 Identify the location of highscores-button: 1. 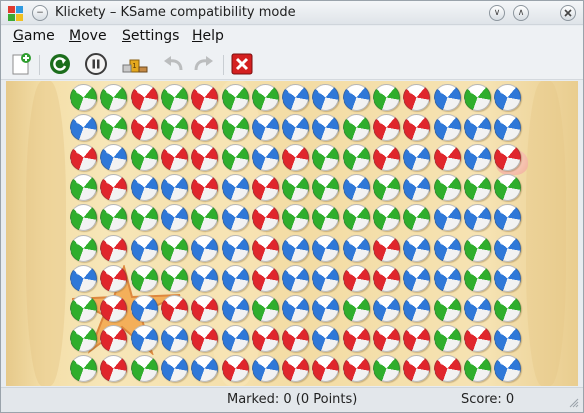
(135, 64).